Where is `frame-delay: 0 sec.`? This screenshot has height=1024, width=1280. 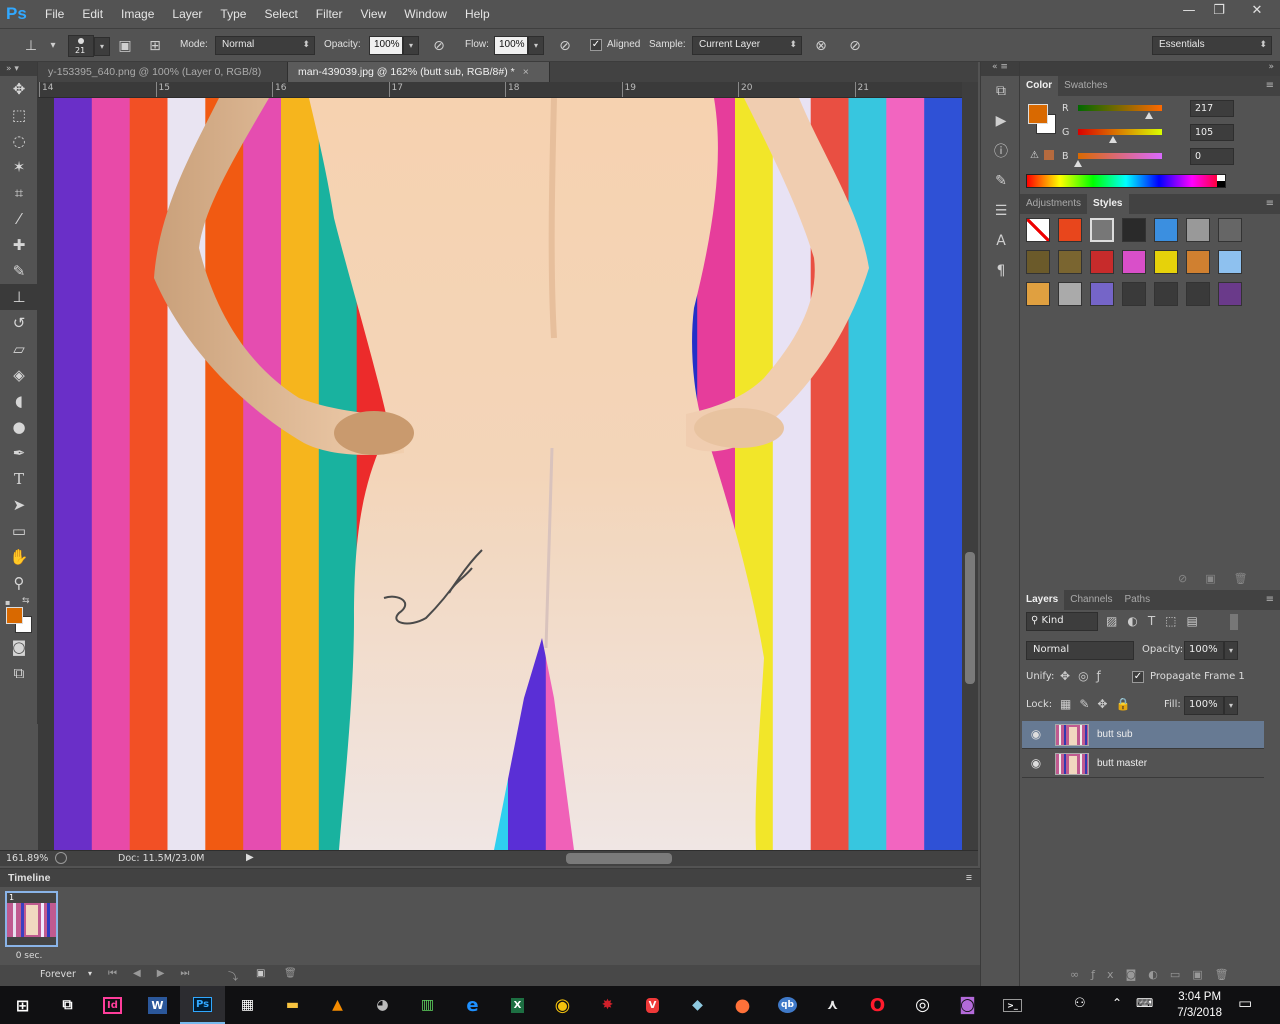
frame-delay: 0 sec. is located at coordinates (29, 956).